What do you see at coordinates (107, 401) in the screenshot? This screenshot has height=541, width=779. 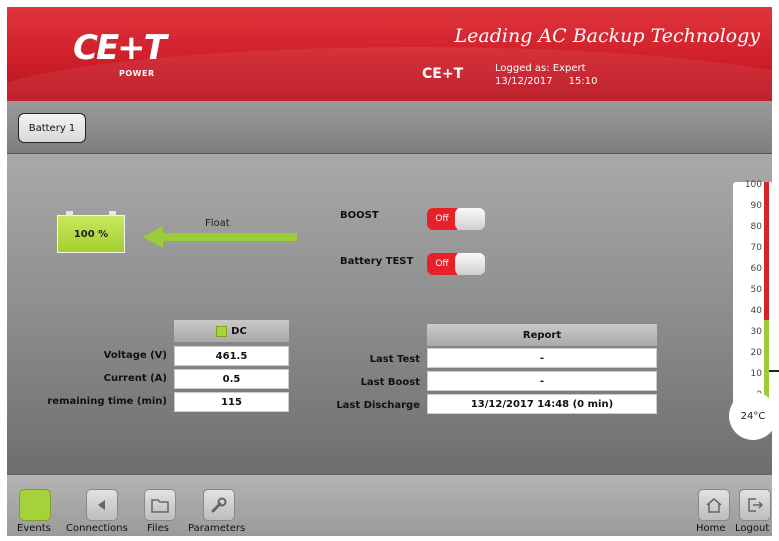 I see `remaining-time-label: remaining time (min)` at bounding box center [107, 401].